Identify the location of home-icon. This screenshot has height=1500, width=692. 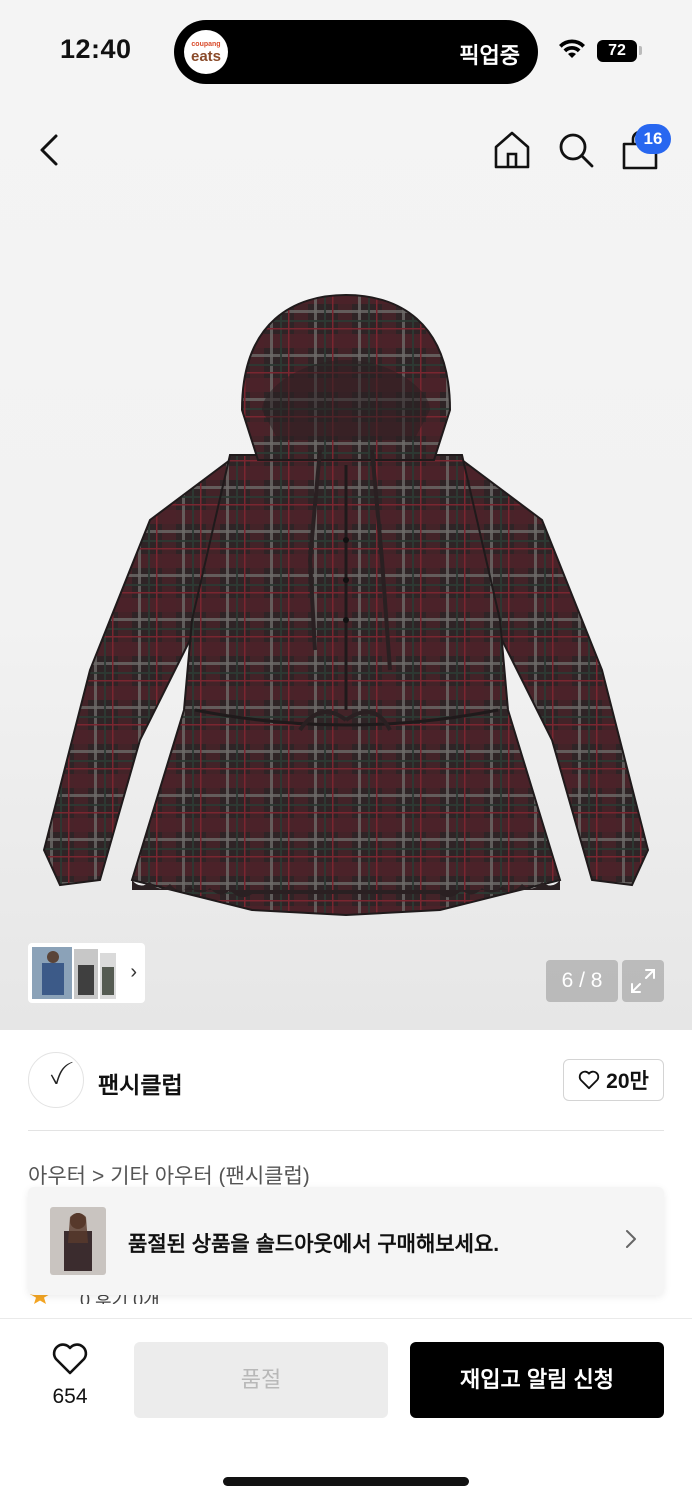
(512, 150).